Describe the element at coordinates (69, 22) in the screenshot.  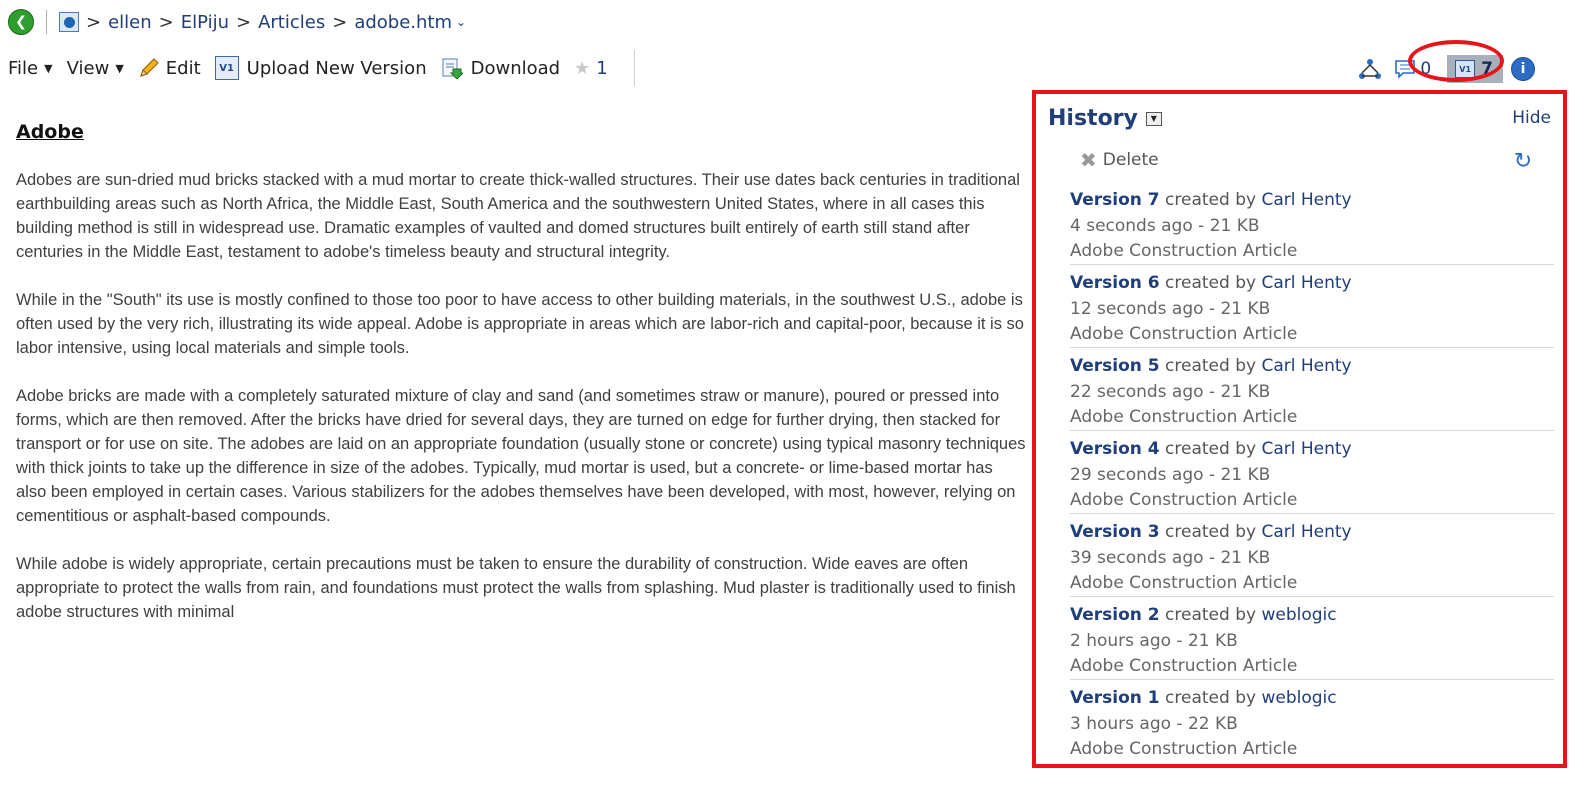
I see `space-home-icon` at that location.